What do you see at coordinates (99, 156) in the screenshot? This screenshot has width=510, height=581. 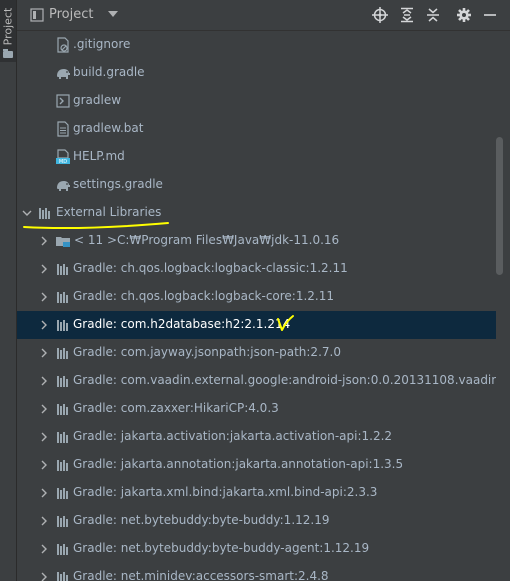 I see `tree-item-label: HELP.md` at bounding box center [99, 156].